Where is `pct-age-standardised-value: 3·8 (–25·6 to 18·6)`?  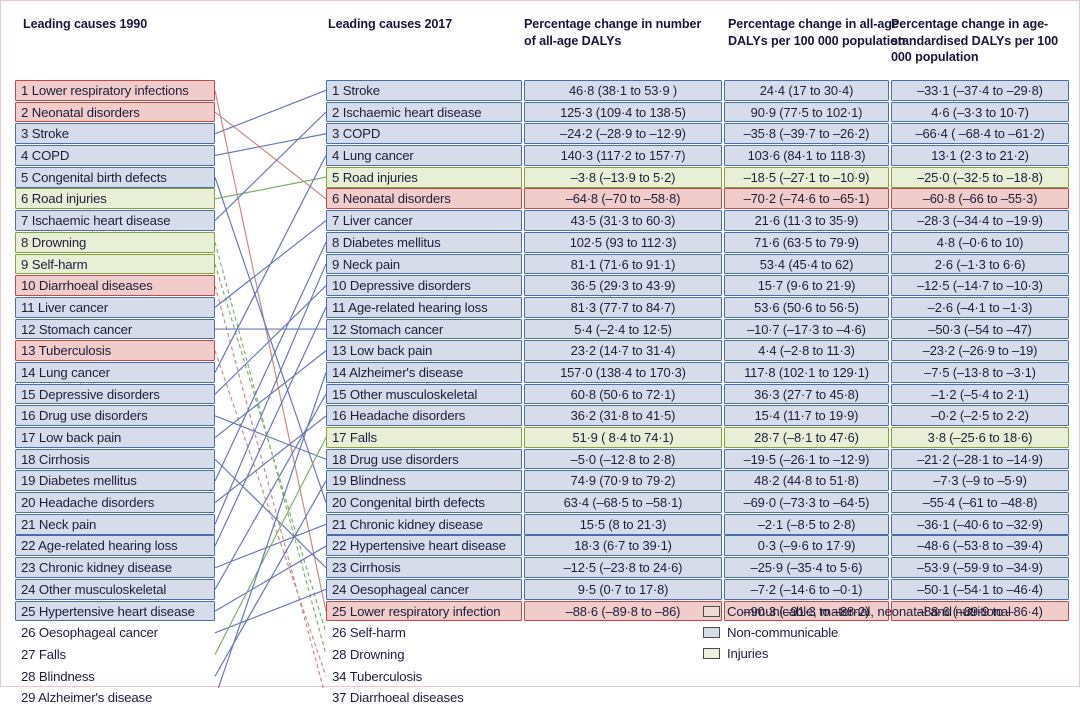
pct-age-standardised-value: 3·8 (–25·6 to 18·6) is located at coordinates (980, 437).